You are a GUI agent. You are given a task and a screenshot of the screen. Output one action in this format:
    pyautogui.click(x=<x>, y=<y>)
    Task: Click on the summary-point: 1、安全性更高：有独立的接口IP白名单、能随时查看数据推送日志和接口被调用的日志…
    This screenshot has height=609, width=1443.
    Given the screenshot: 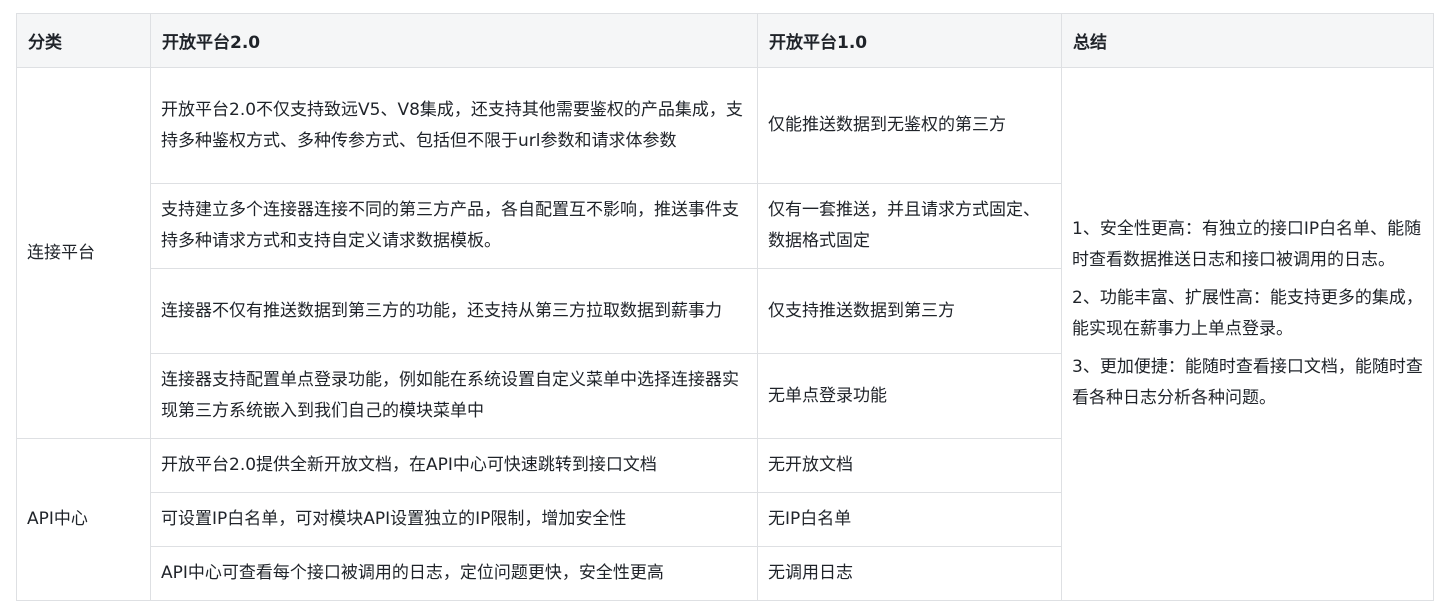 What is the action you would take?
    pyautogui.click(x=1247, y=244)
    